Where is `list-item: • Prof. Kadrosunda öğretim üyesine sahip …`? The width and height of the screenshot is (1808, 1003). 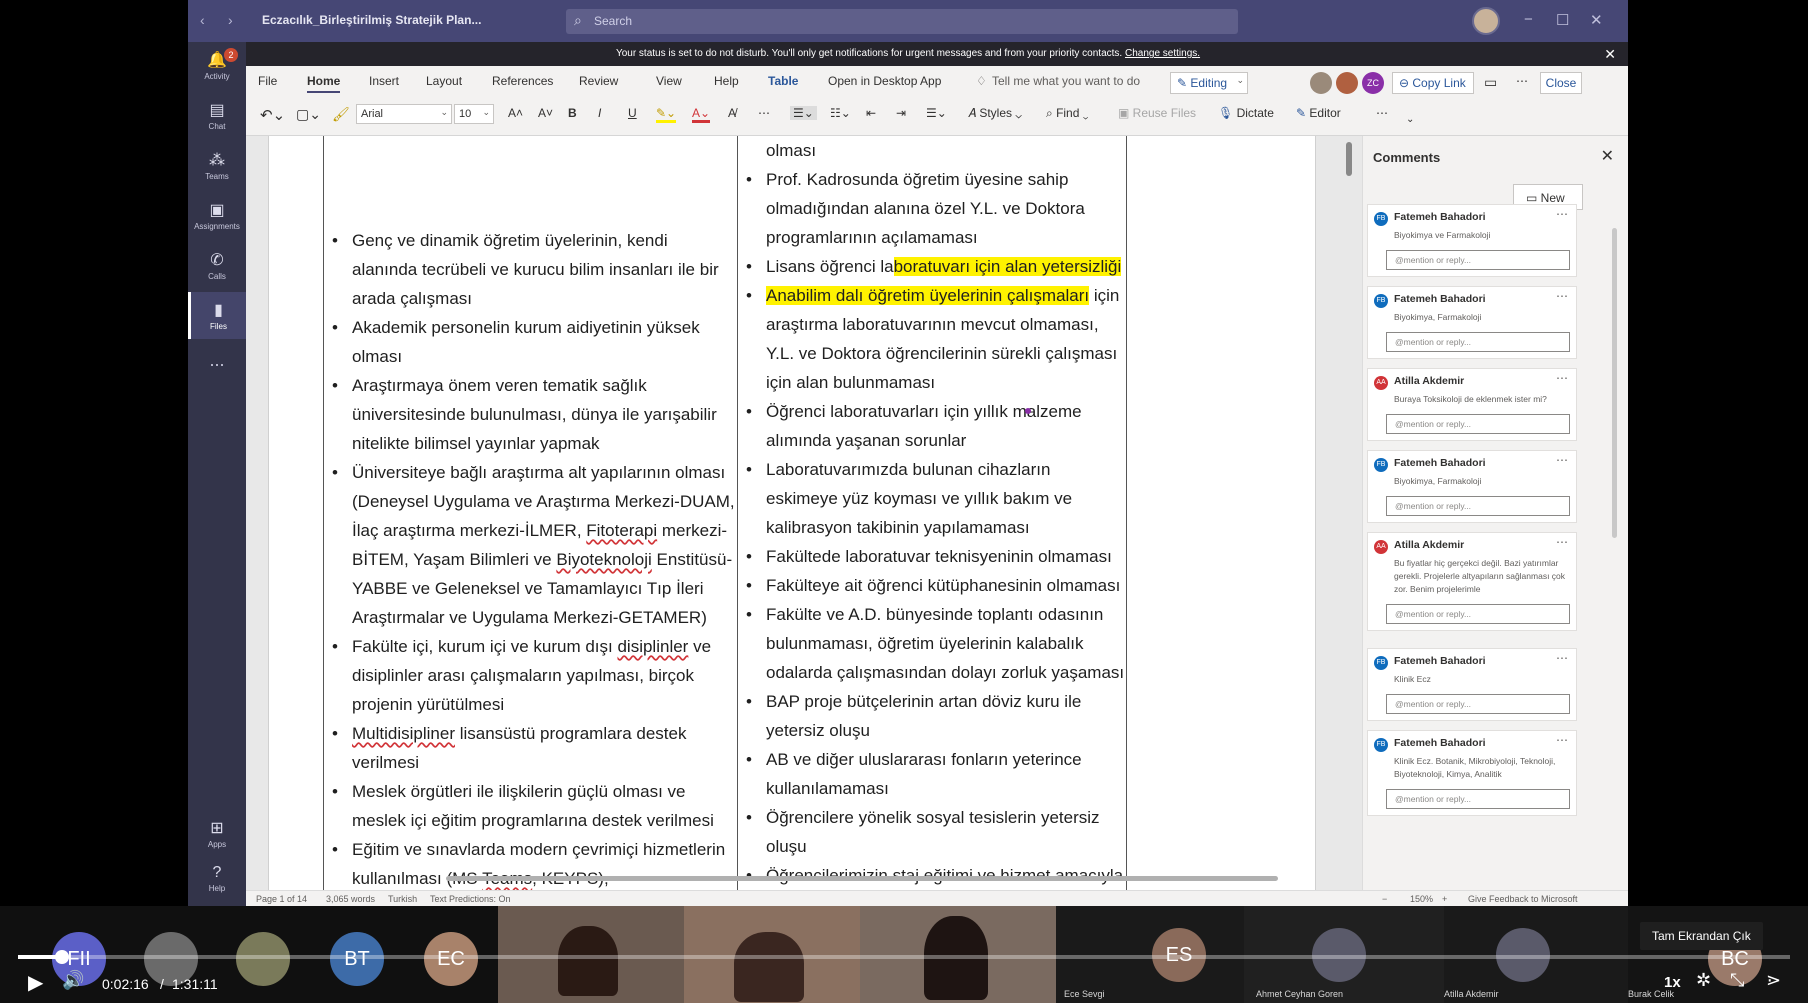
list-item: • Prof. Kadrosunda öğretim üyesine sahip … is located at coordinates (932, 208).